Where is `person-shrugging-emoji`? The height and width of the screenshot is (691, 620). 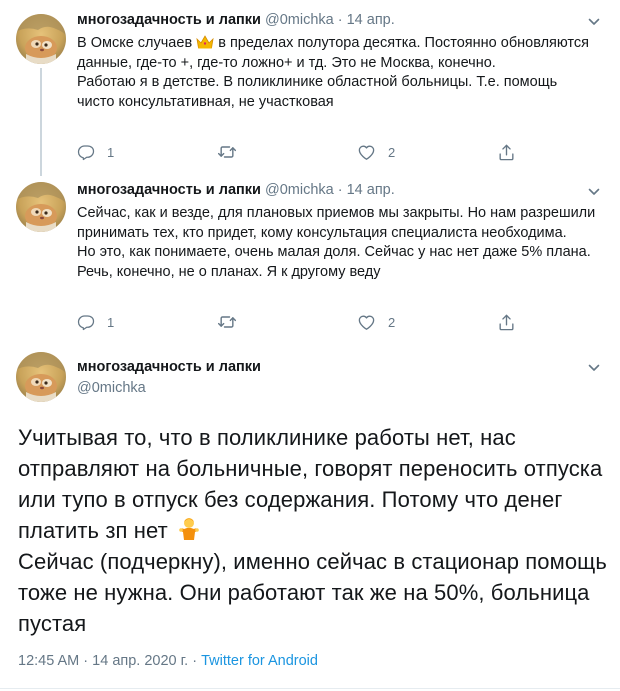
person-shrugging-emoji is located at coordinates (189, 529).